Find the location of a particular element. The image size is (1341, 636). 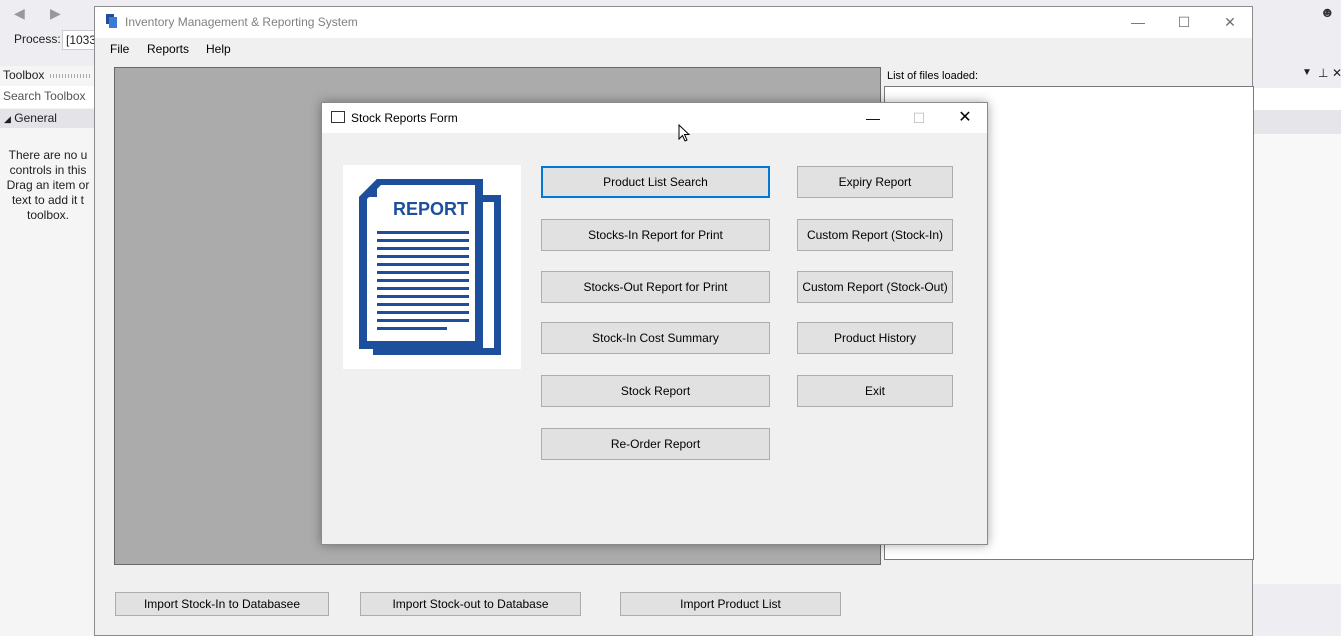

custom-report-stock-out-button: Custom Report (Stock-Out) is located at coordinates (875, 287).